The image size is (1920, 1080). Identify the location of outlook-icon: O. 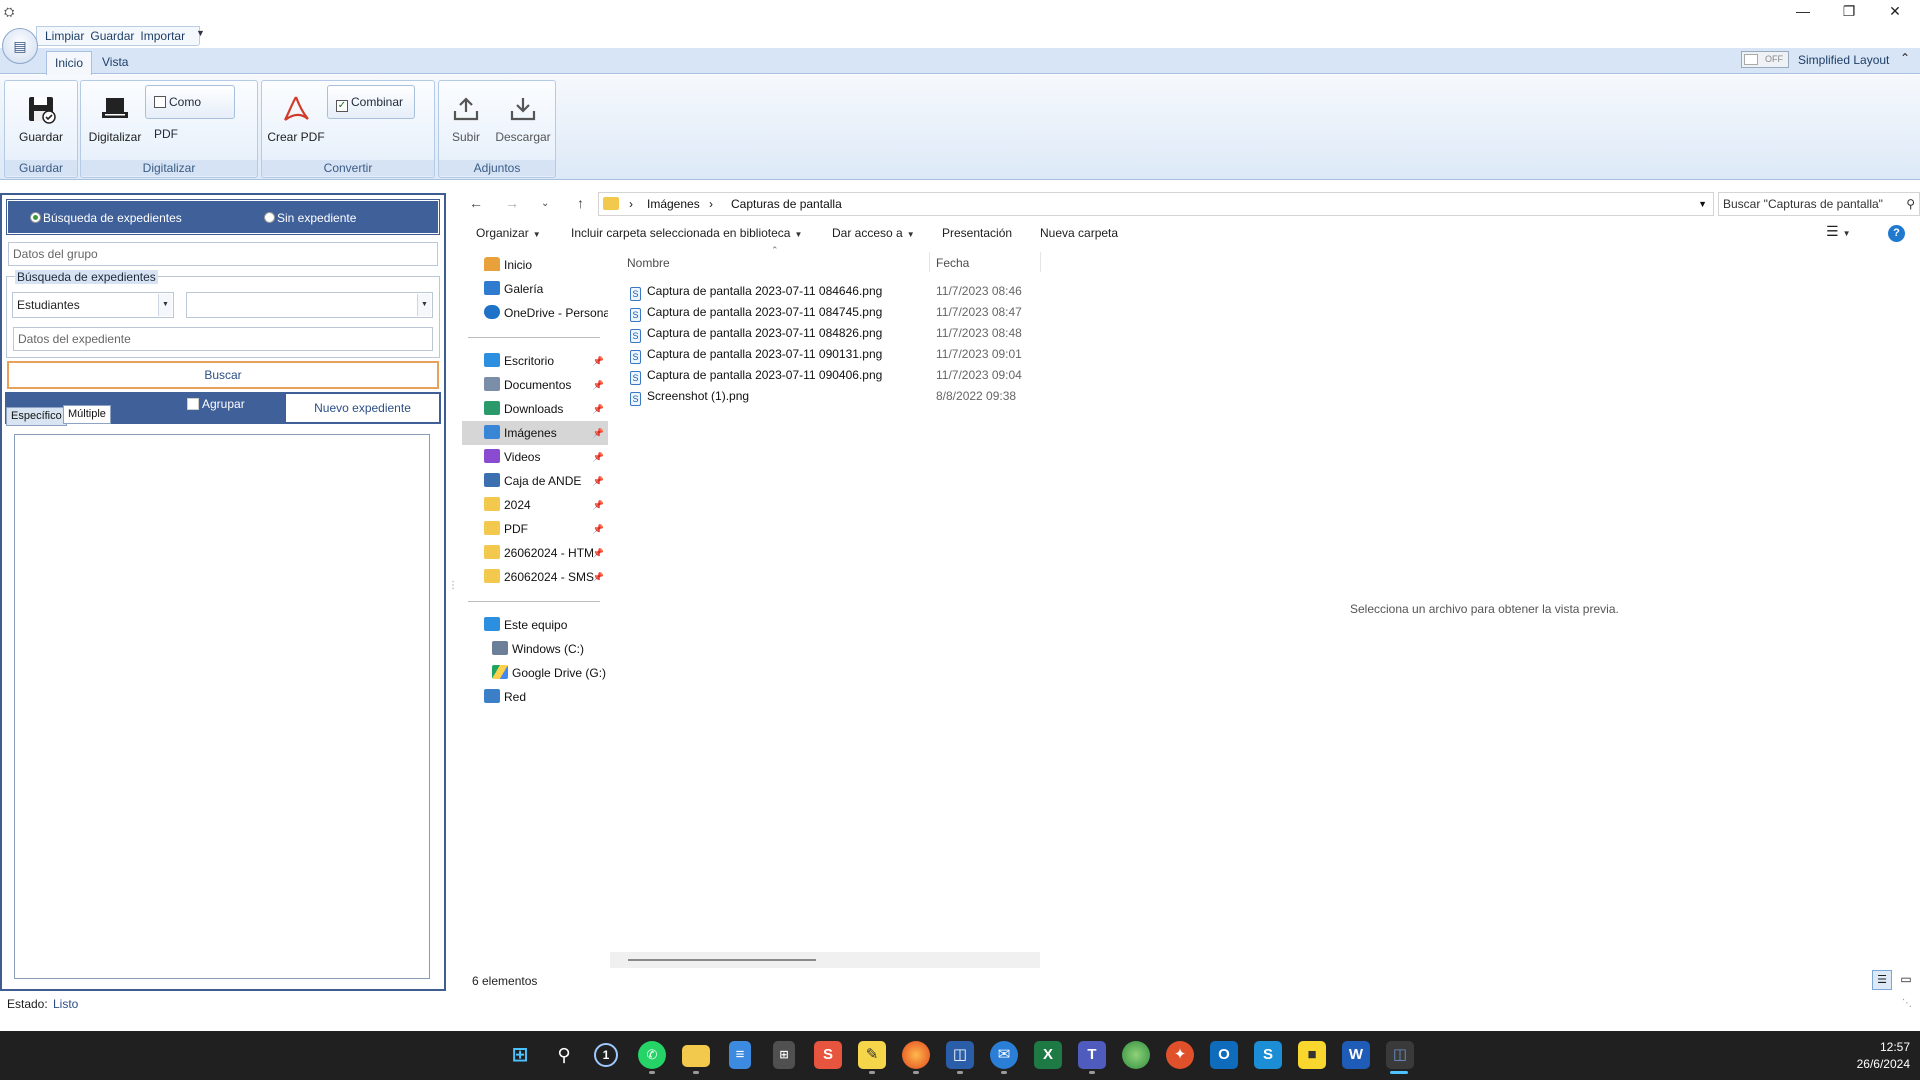
(1224, 1055).